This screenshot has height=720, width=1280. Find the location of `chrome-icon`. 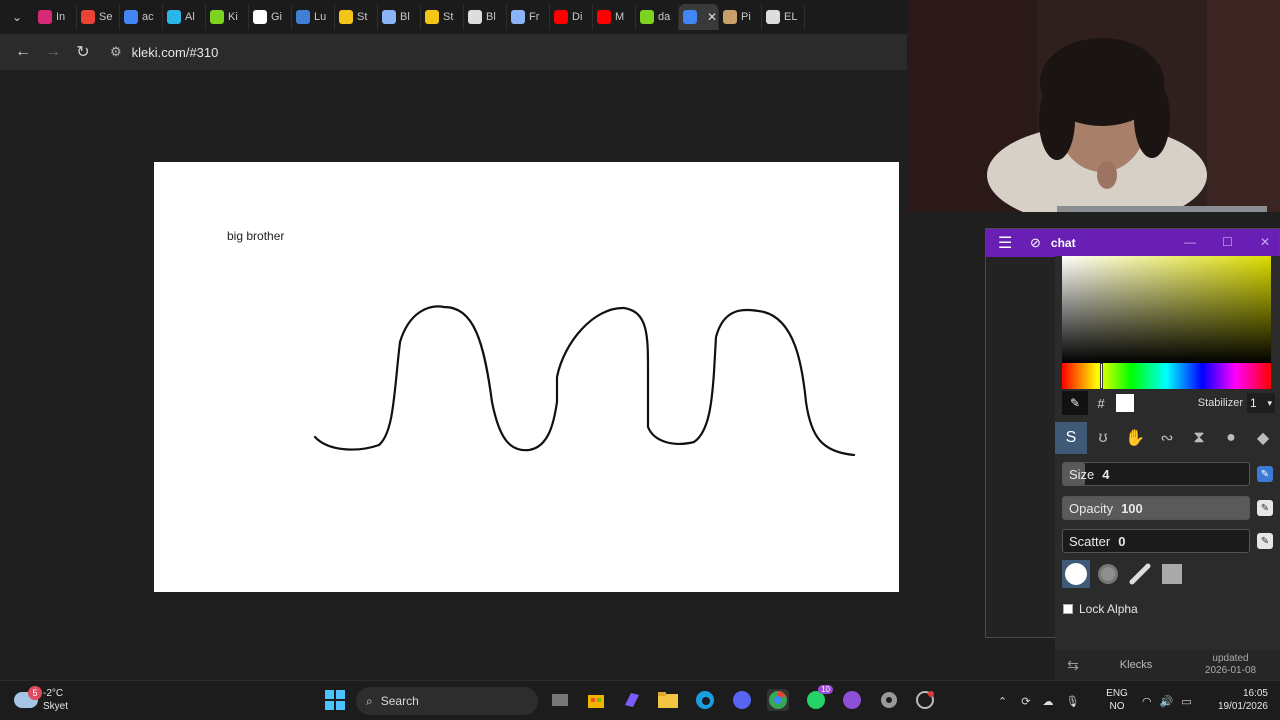

chrome-icon is located at coordinates (778, 700).